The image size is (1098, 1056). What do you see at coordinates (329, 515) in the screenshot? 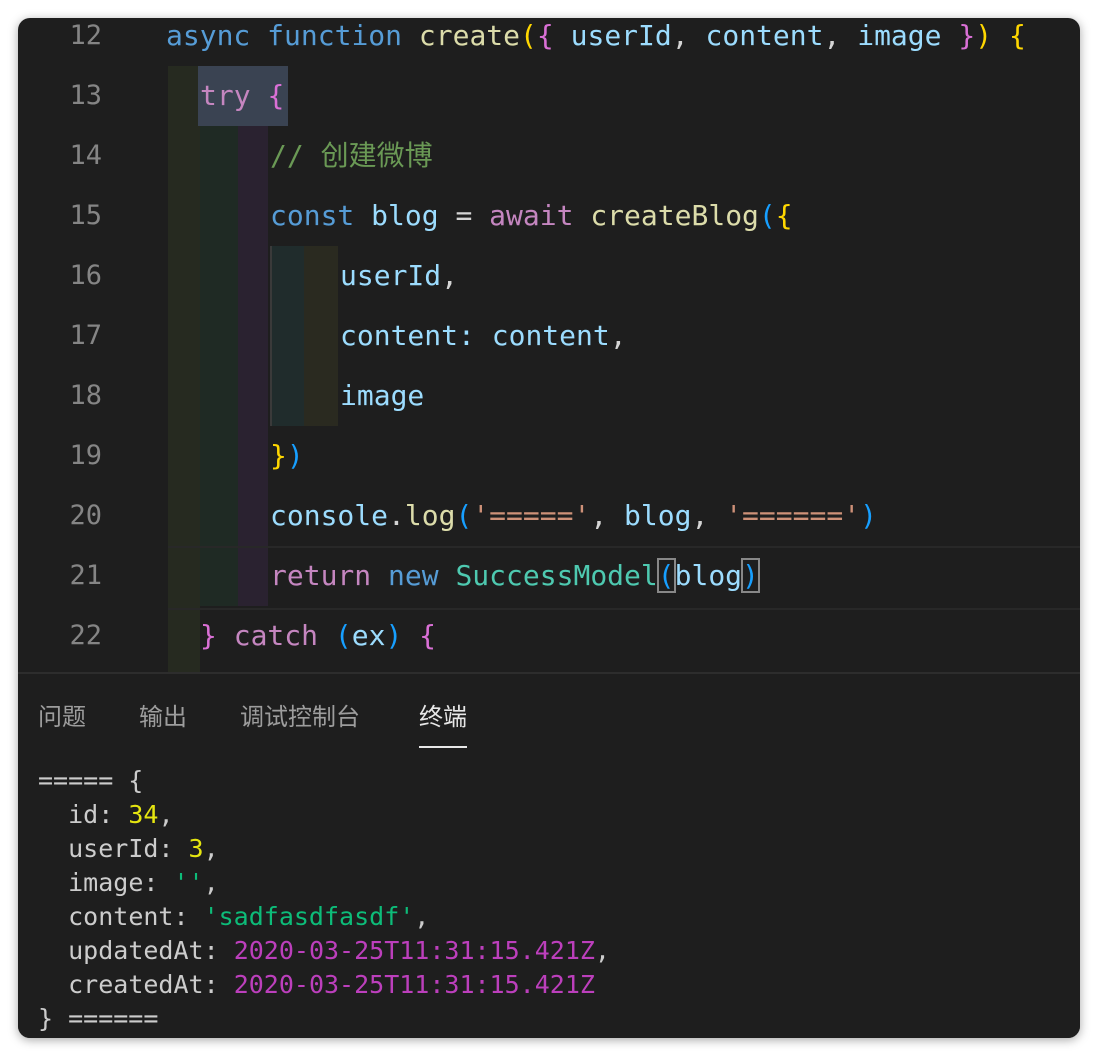
I see `token: console` at bounding box center [329, 515].